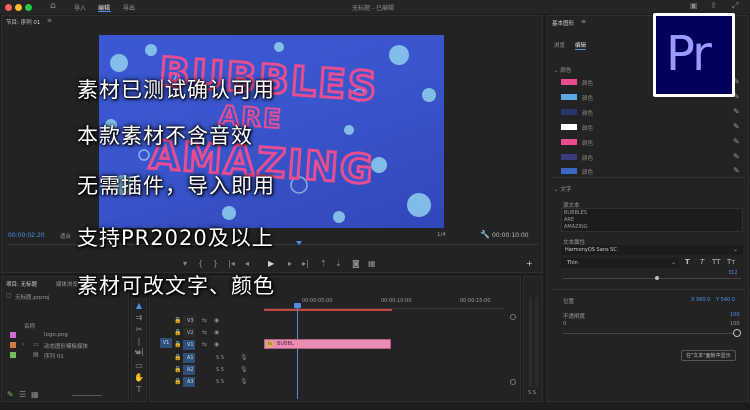  What do you see at coordinates (323, 264) in the screenshot?
I see `lift-icon: ⇡` at bounding box center [323, 264].